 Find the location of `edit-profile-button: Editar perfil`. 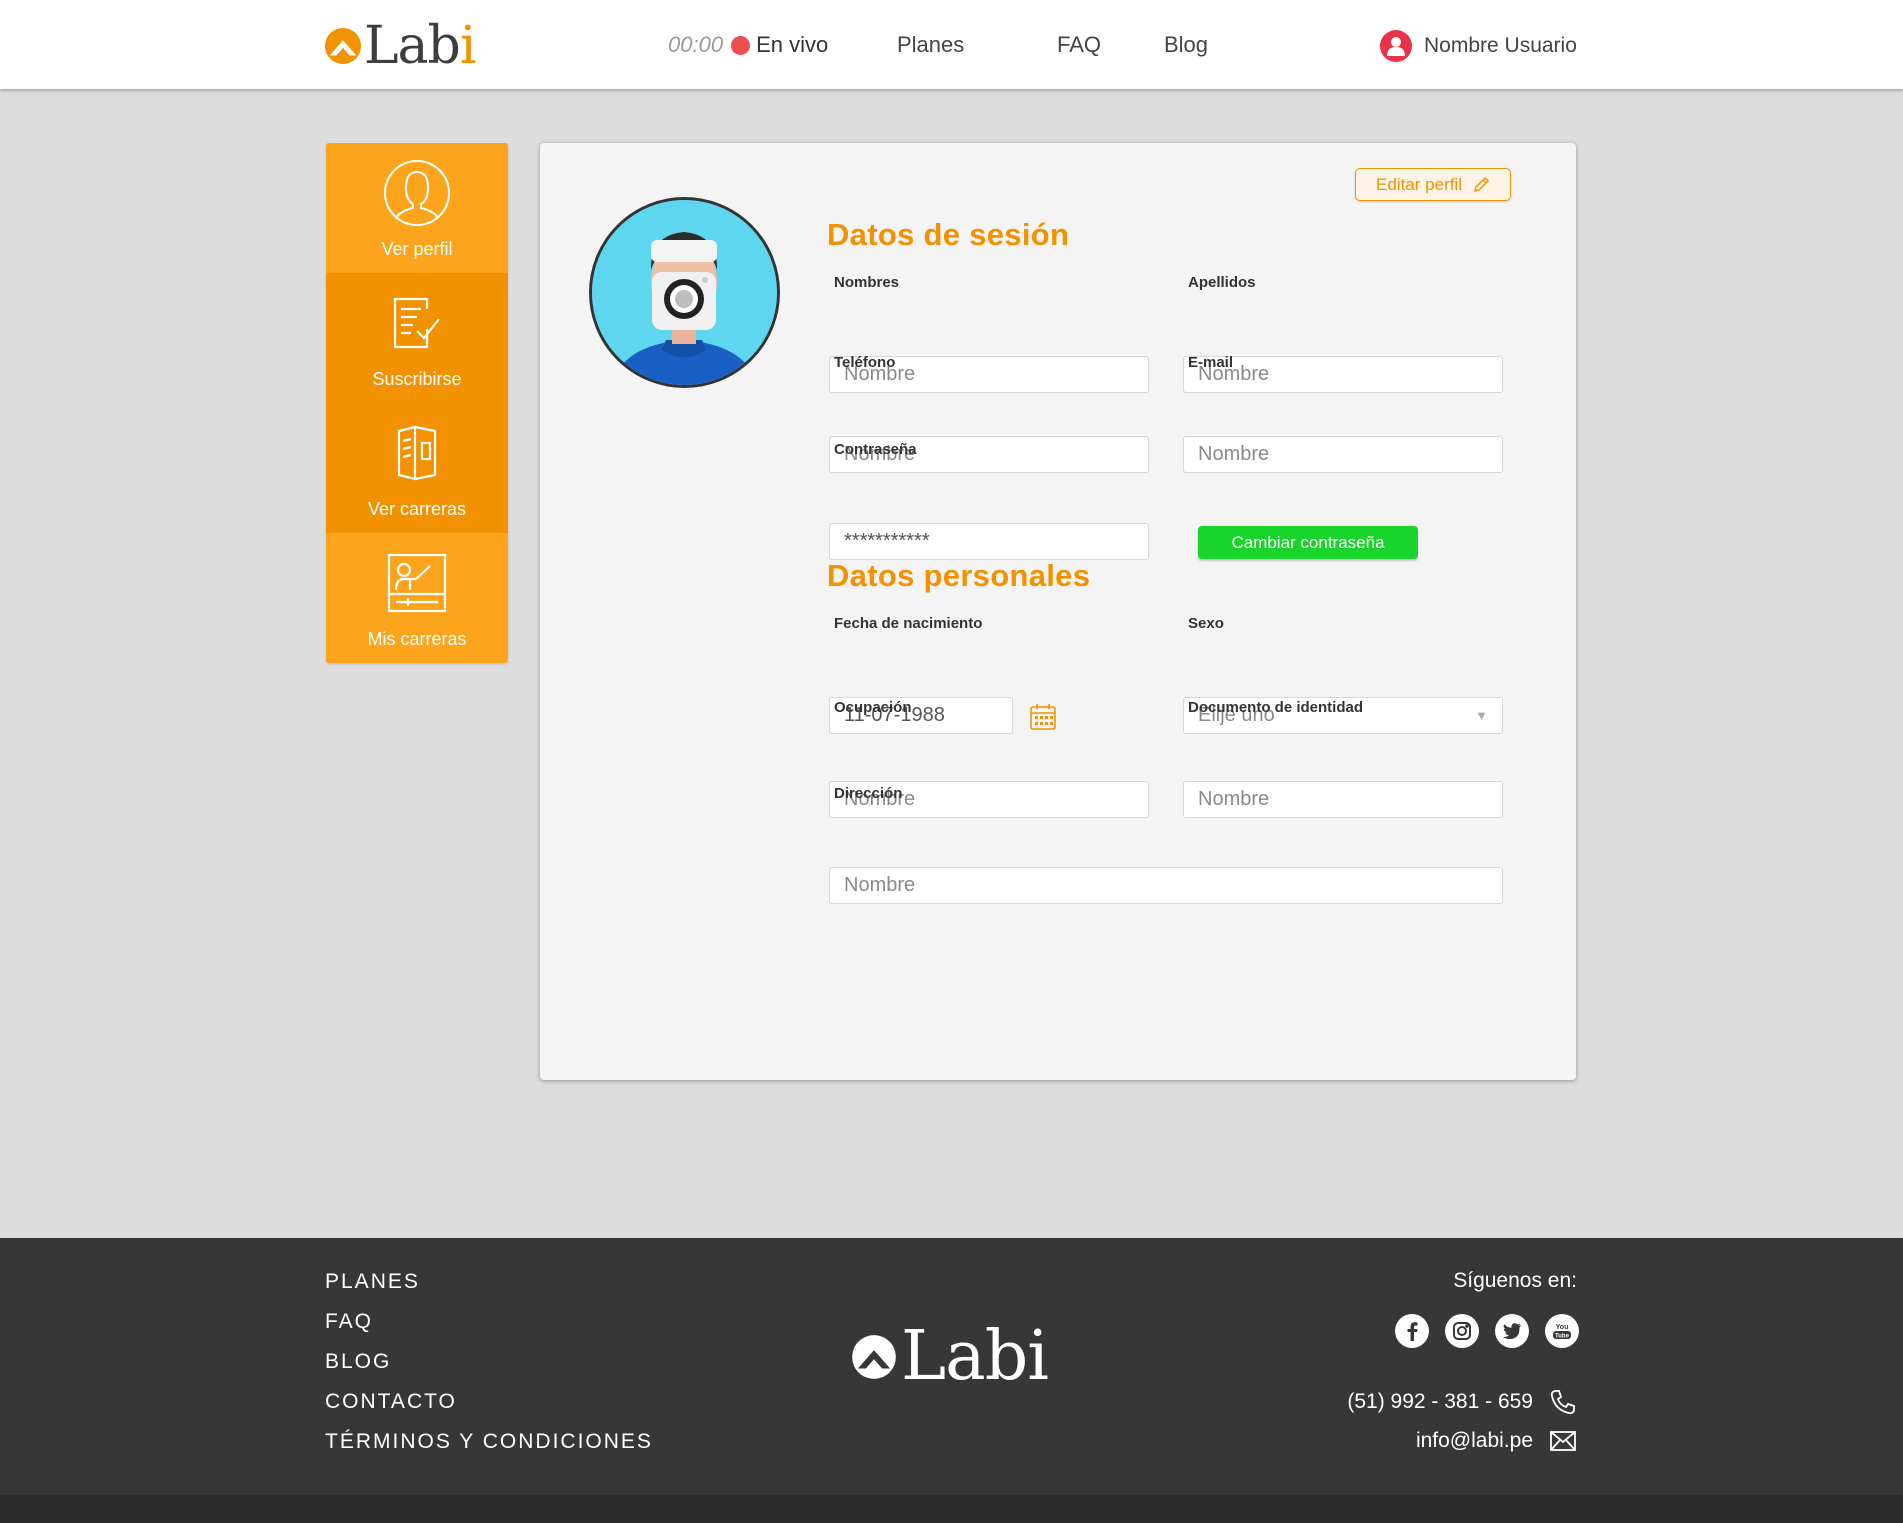

edit-profile-button: Editar perfil is located at coordinates (1433, 184).